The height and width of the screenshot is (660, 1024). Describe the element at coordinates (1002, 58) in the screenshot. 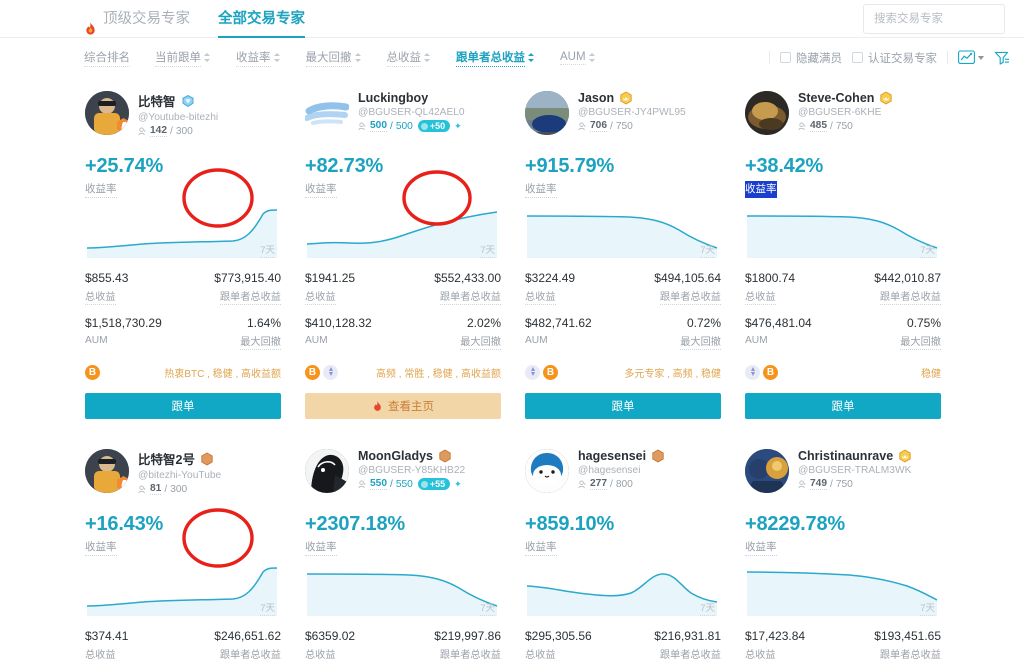

I see `filter-icon` at that location.